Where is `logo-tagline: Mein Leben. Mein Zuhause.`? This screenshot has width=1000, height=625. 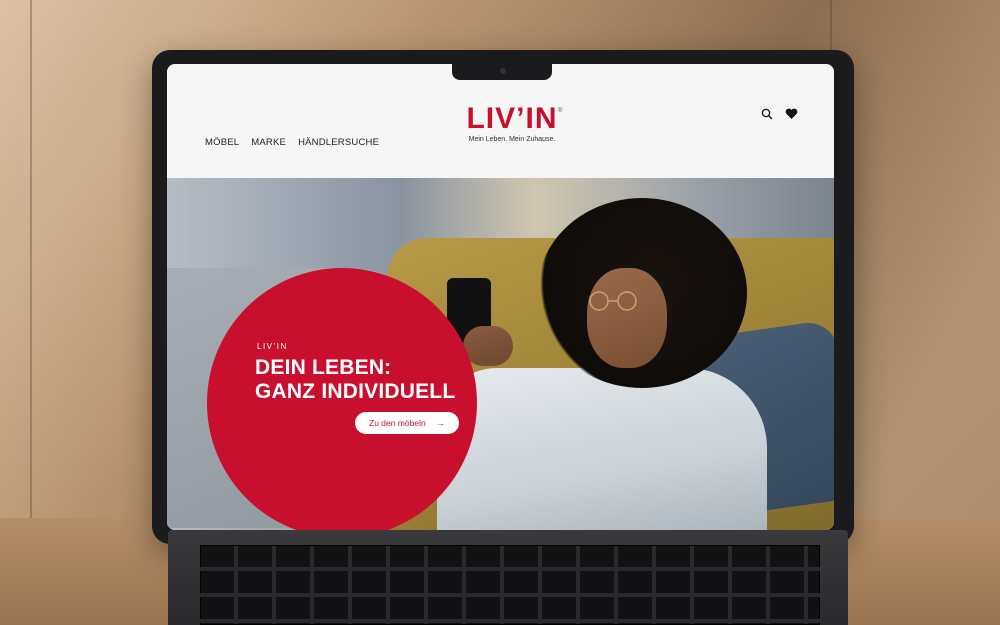 logo-tagline: Mein Leben. Mein Zuhause. is located at coordinates (512, 139).